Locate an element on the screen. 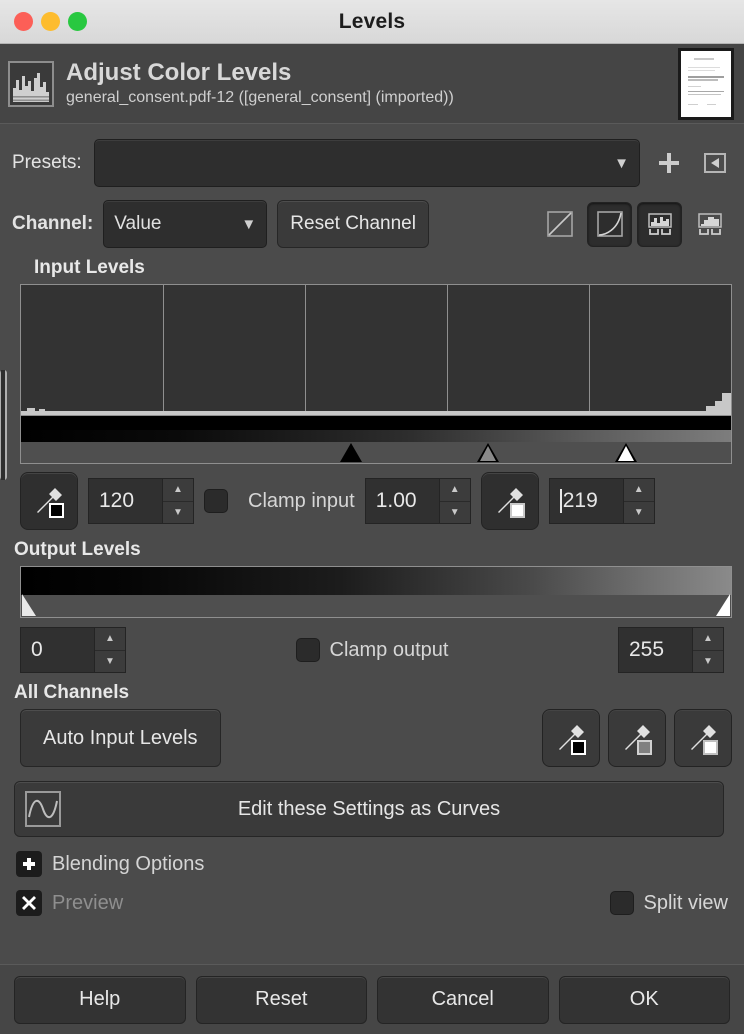 Image resolution: width=744 pixels, height=1034 pixels. reset-button: Reset is located at coordinates (281, 999).